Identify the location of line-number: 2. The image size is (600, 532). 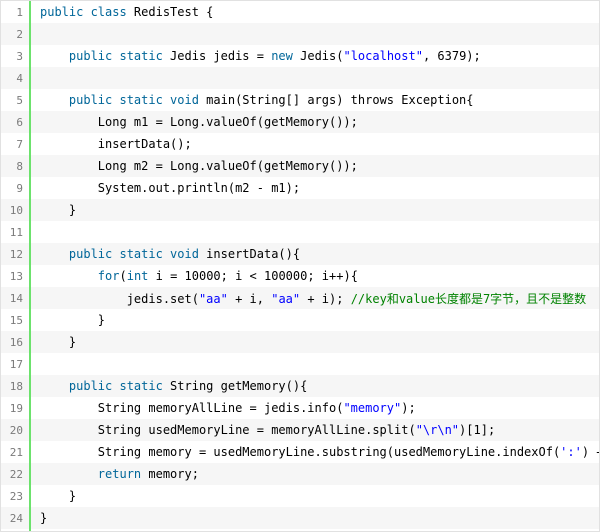
(19, 34).